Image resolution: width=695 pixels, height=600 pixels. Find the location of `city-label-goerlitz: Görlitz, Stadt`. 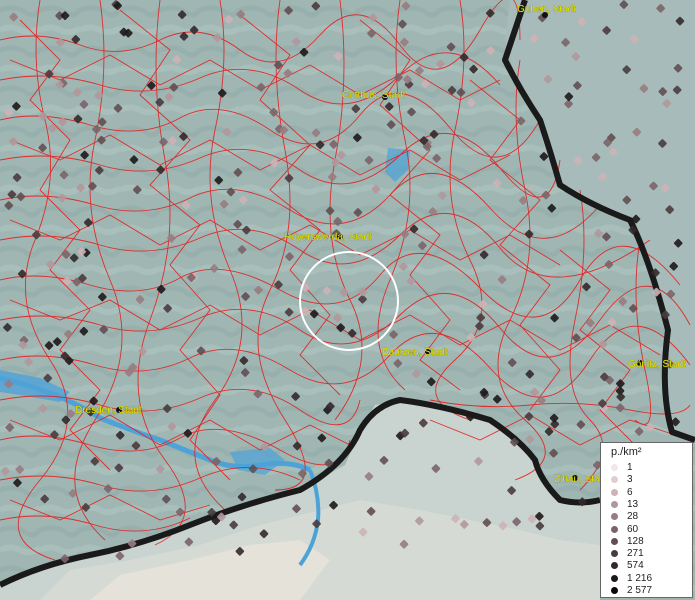

city-label-goerlitz: Görlitz, Stadt is located at coordinates (657, 364).